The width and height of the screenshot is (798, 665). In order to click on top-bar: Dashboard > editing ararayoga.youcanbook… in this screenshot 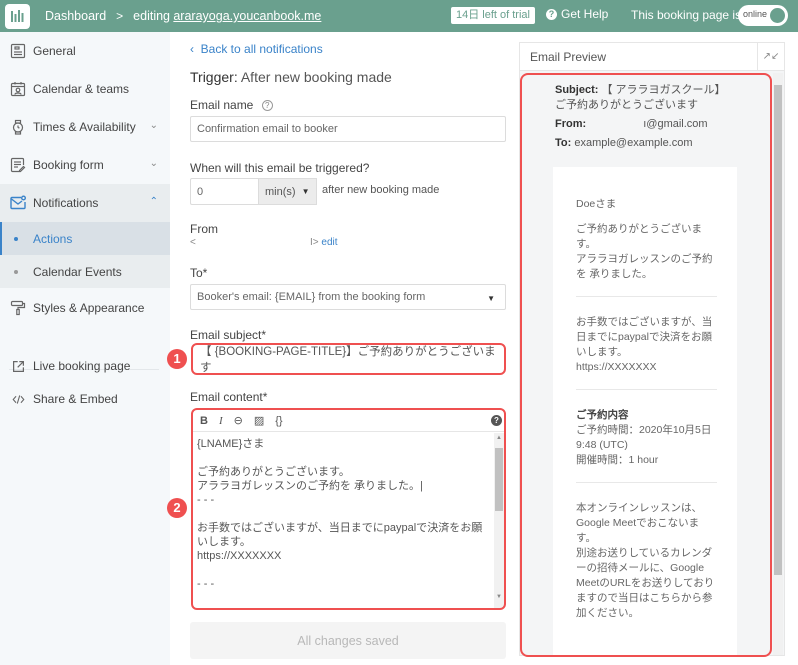, I will do `click(399, 16)`.